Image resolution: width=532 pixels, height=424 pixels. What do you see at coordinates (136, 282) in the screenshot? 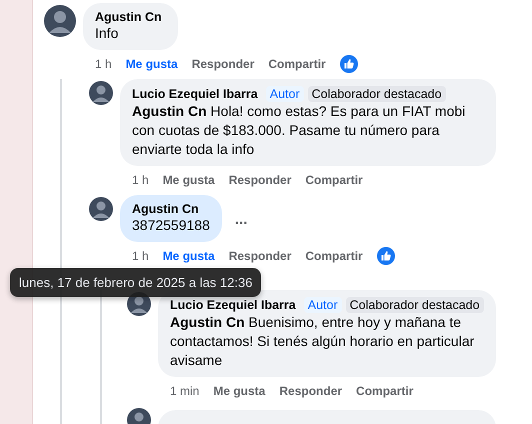
I see `date-tooltip: lunes, 17 de febrero de 2025 a las 12:36` at bounding box center [136, 282].